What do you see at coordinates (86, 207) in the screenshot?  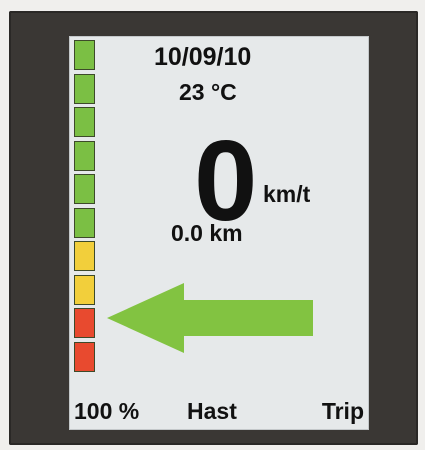 I see `battery-level-bar` at bounding box center [86, 207].